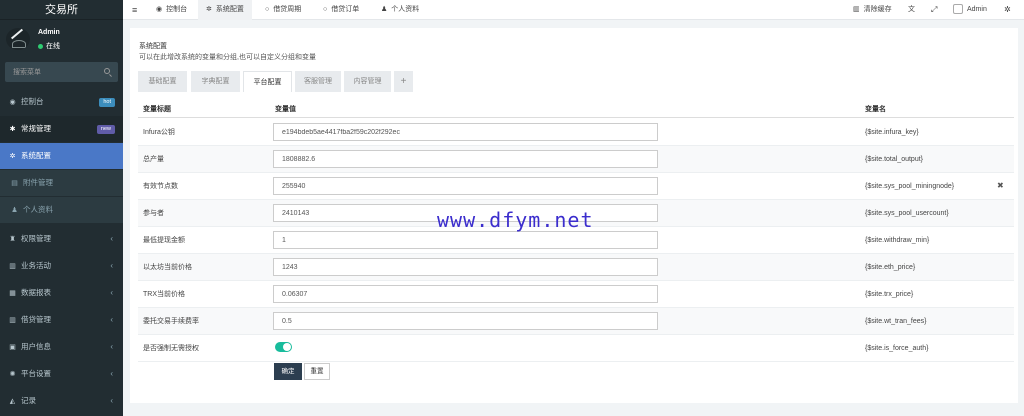 This screenshot has height=416, width=1024. I want to click on search-icon, so click(107, 71).